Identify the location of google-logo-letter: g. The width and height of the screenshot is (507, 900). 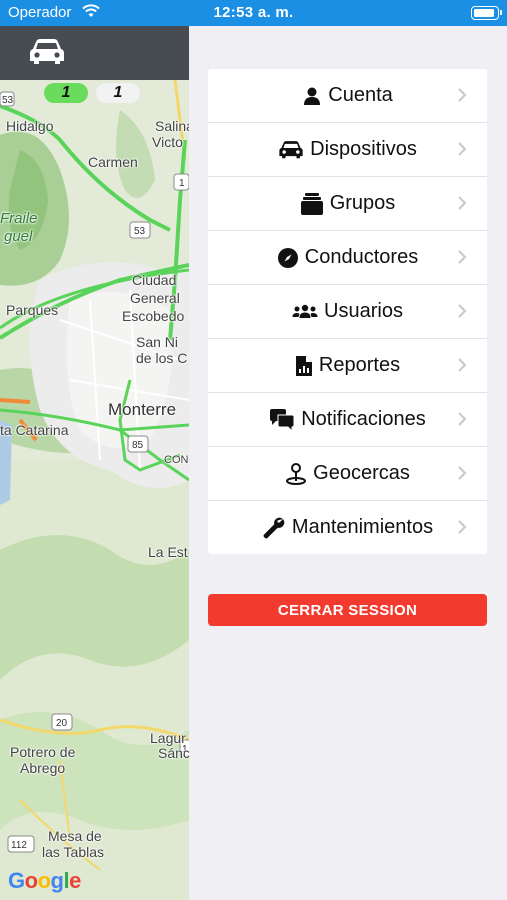
(57, 880).